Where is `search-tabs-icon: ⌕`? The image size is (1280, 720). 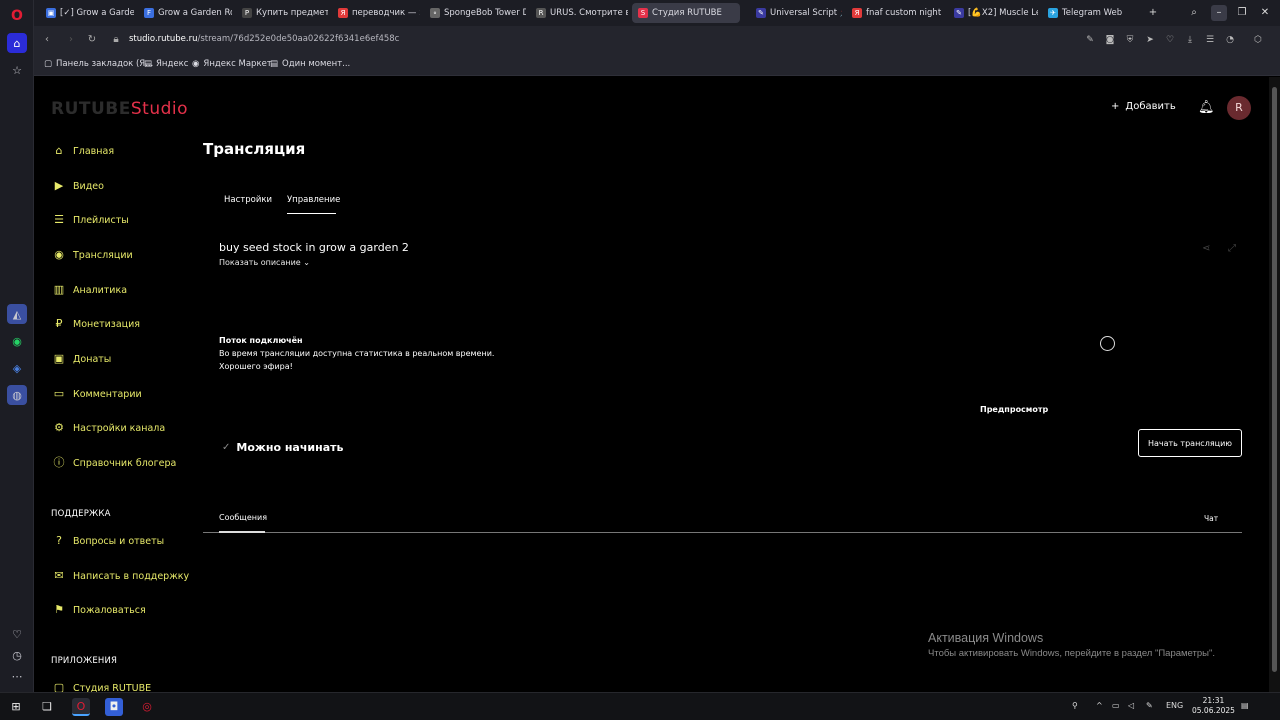 search-tabs-icon: ⌕ is located at coordinates (1194, 13).